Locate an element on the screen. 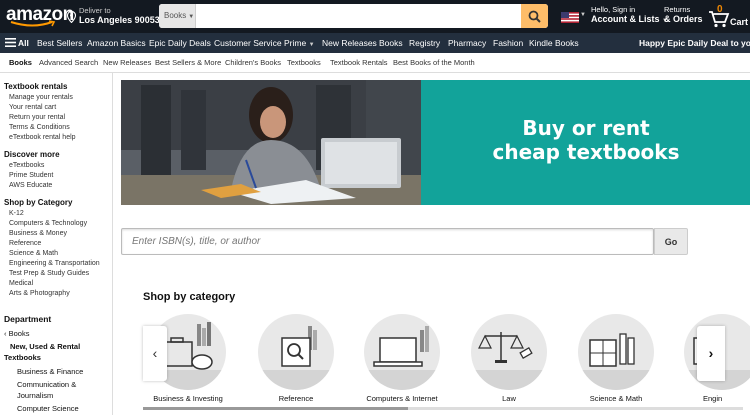 Image resolution: width=750 pixels, height=415 pixels. department-current: New, Used & Rental is located at coordinates (45, 346).